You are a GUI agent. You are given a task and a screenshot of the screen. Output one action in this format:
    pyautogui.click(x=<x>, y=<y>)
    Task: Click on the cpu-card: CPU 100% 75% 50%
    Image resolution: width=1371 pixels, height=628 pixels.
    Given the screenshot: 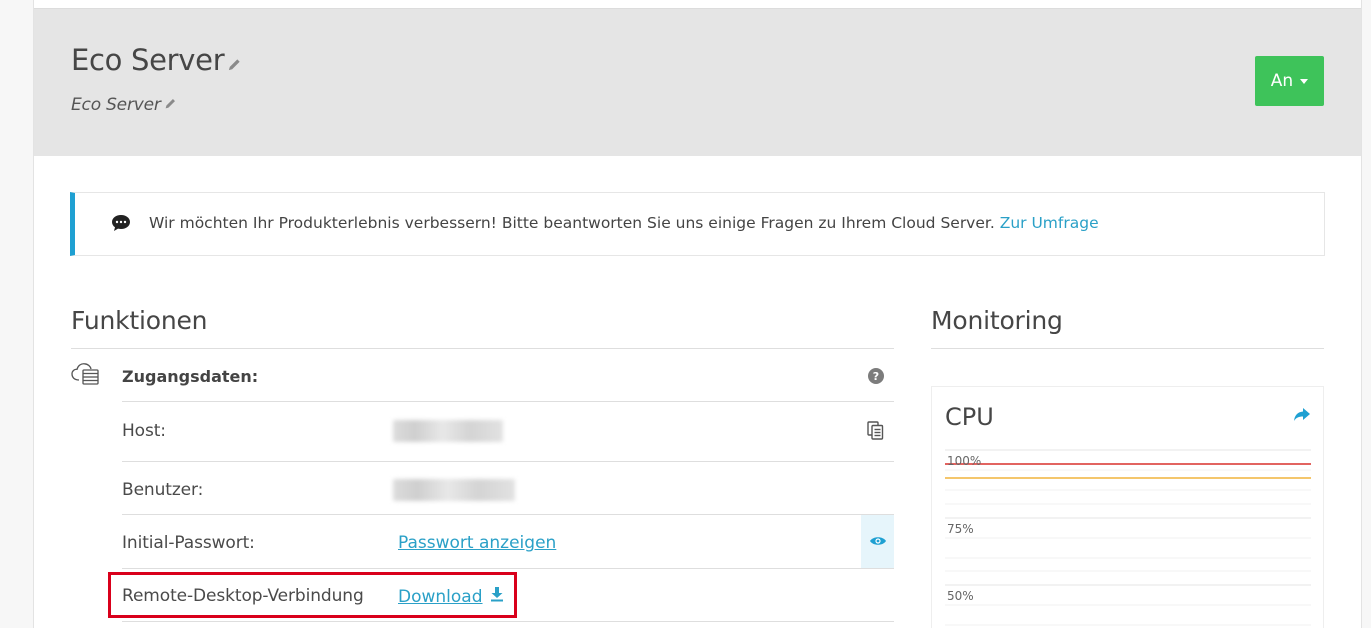 What is the action you would take?
    pyautogui.click(x=1127, y=507)
    